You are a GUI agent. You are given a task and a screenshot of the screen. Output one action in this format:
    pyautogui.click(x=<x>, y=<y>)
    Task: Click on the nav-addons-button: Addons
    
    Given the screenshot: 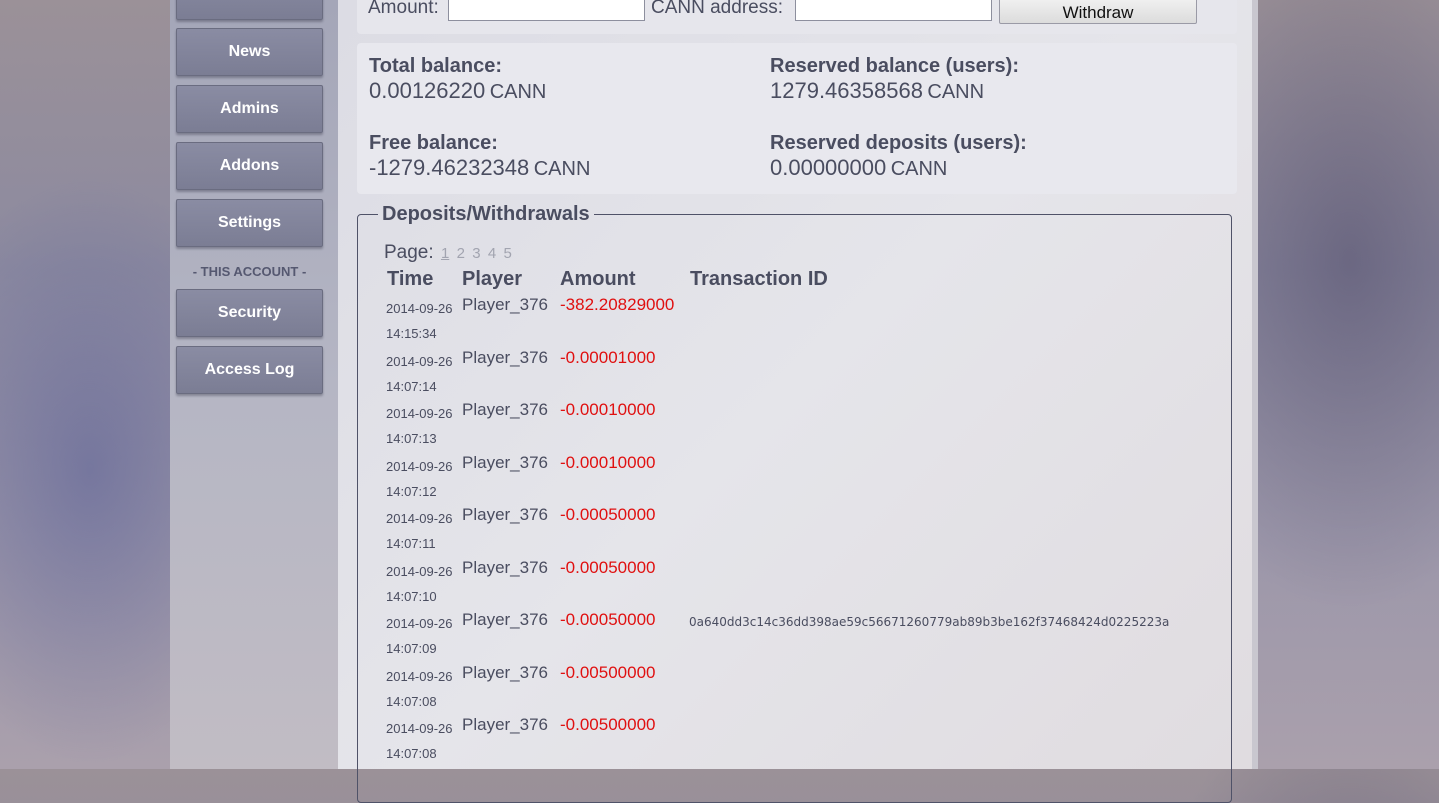 What is the action you would take?
    pyautogui.click(x=249, y=166)
    